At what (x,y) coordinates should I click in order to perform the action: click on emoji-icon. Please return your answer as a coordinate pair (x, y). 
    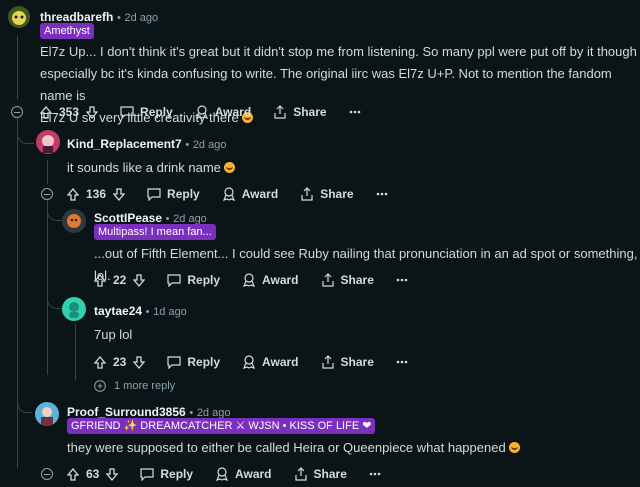
    Looking at the image, I should click on (514, 447).